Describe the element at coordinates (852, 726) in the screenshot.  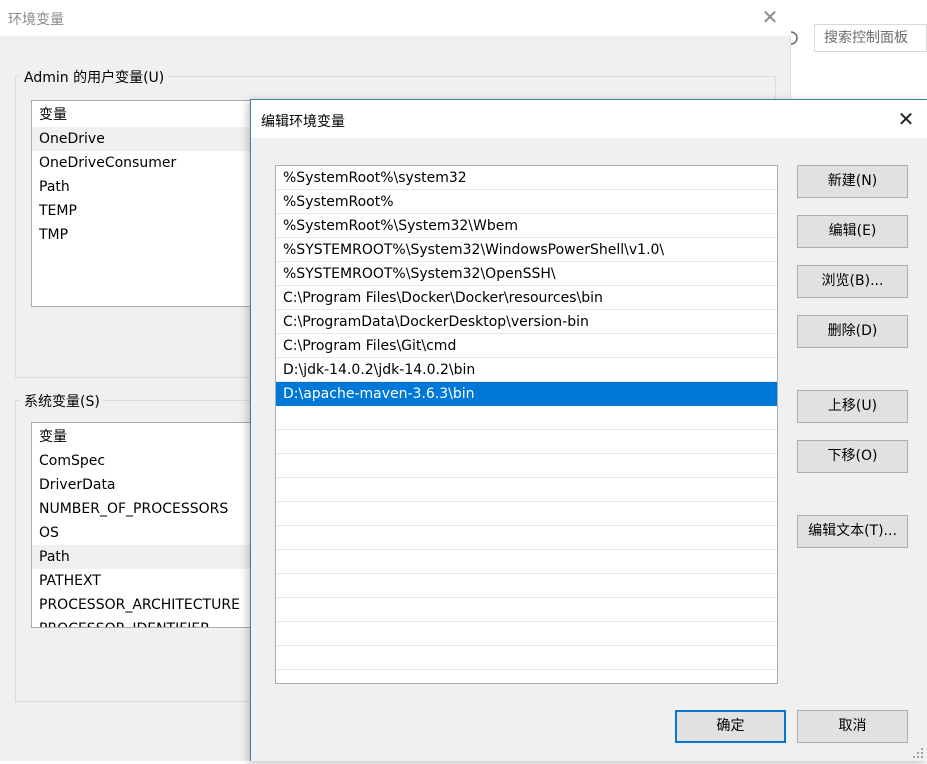
I see `cancel-button: 取消` at that location.